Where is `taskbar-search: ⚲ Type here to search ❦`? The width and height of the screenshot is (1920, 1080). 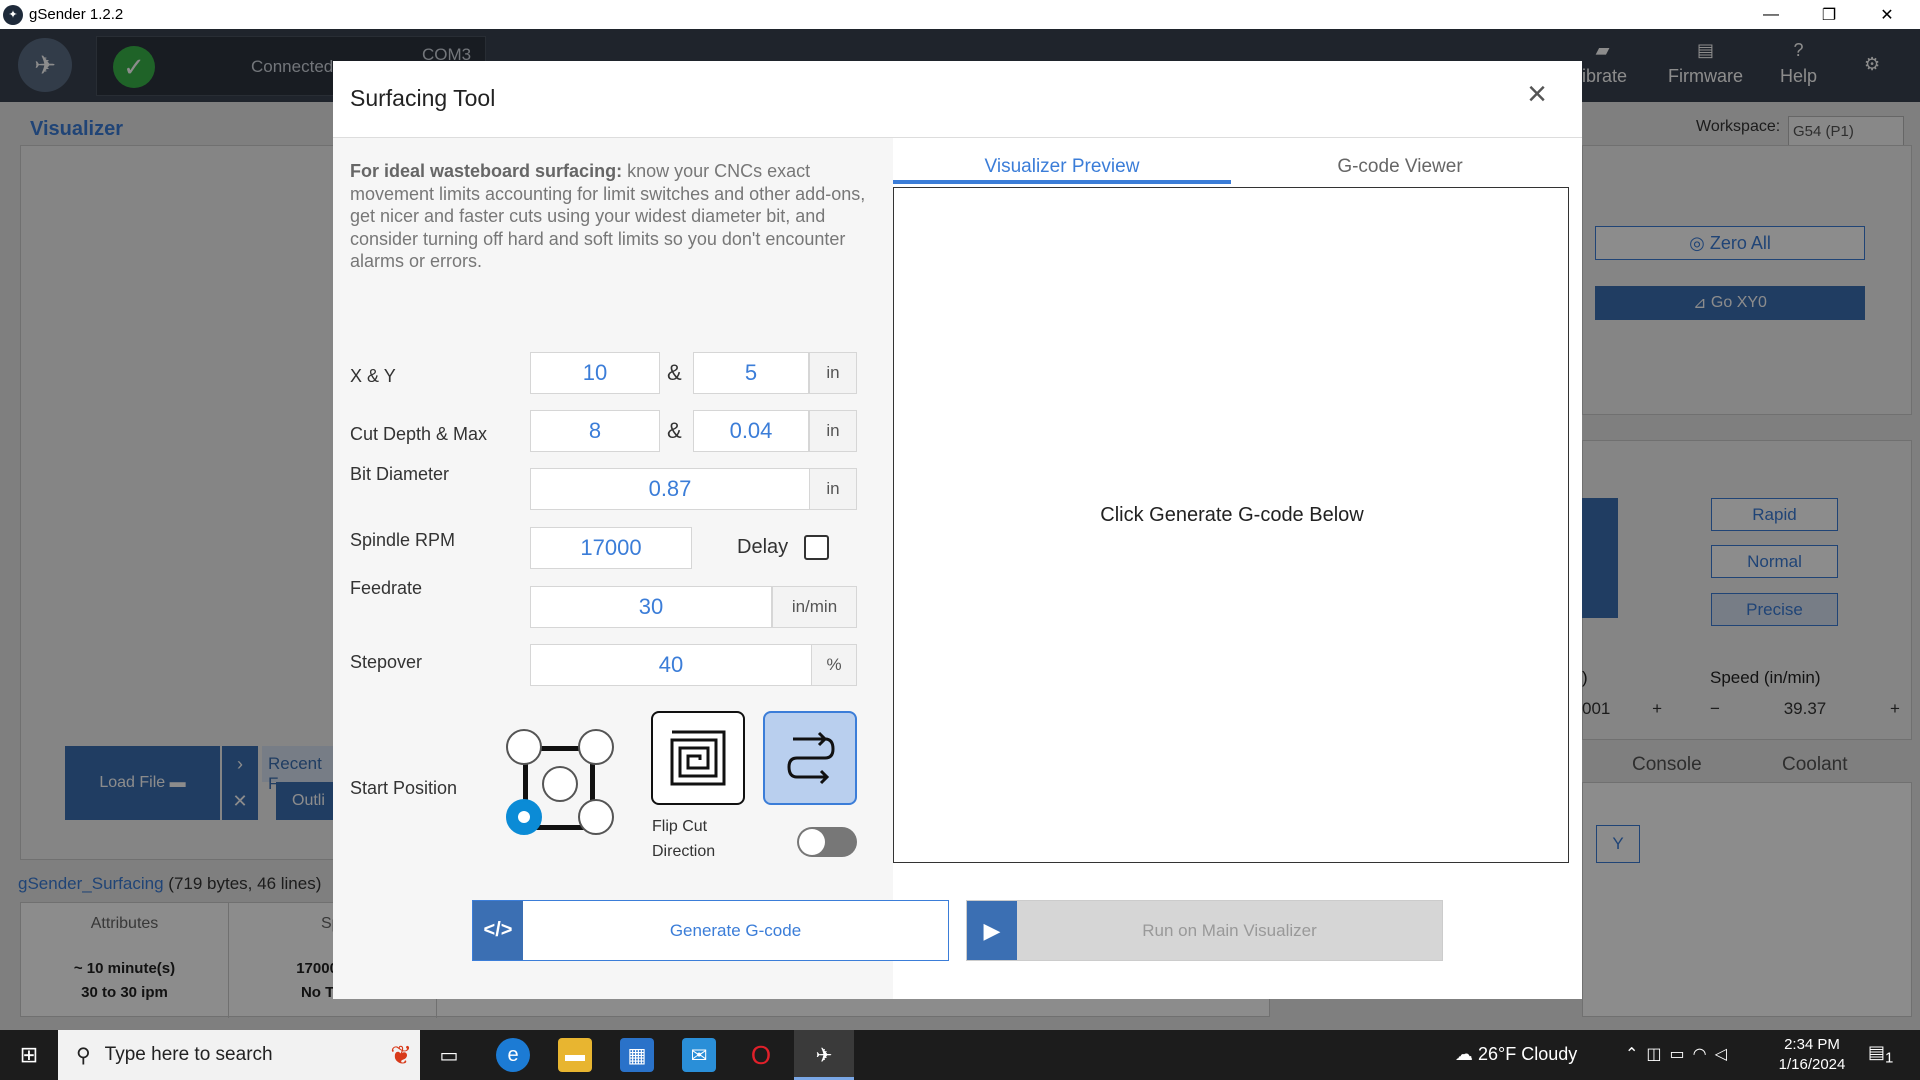
taskbar-search: ⚲ Type here to search ❦ is located at coordinates (239, 1055).